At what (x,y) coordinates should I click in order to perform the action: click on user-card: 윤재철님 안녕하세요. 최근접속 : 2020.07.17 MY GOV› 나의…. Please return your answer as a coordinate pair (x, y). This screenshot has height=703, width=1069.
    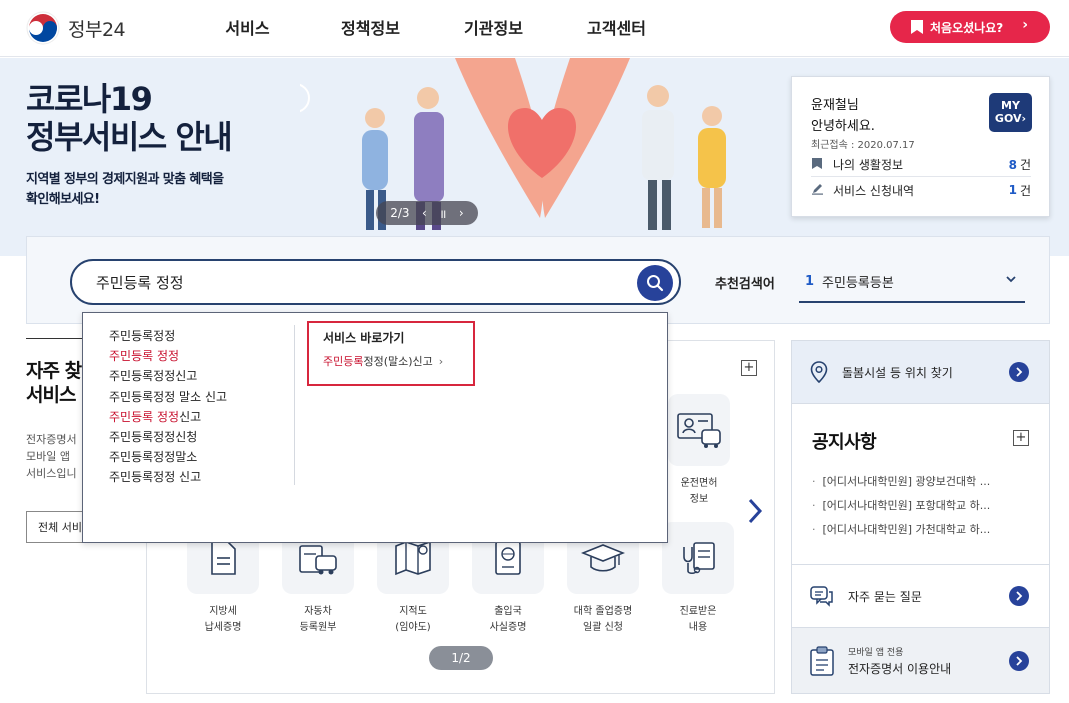
    Looking at the image, I should click on (920, 146).